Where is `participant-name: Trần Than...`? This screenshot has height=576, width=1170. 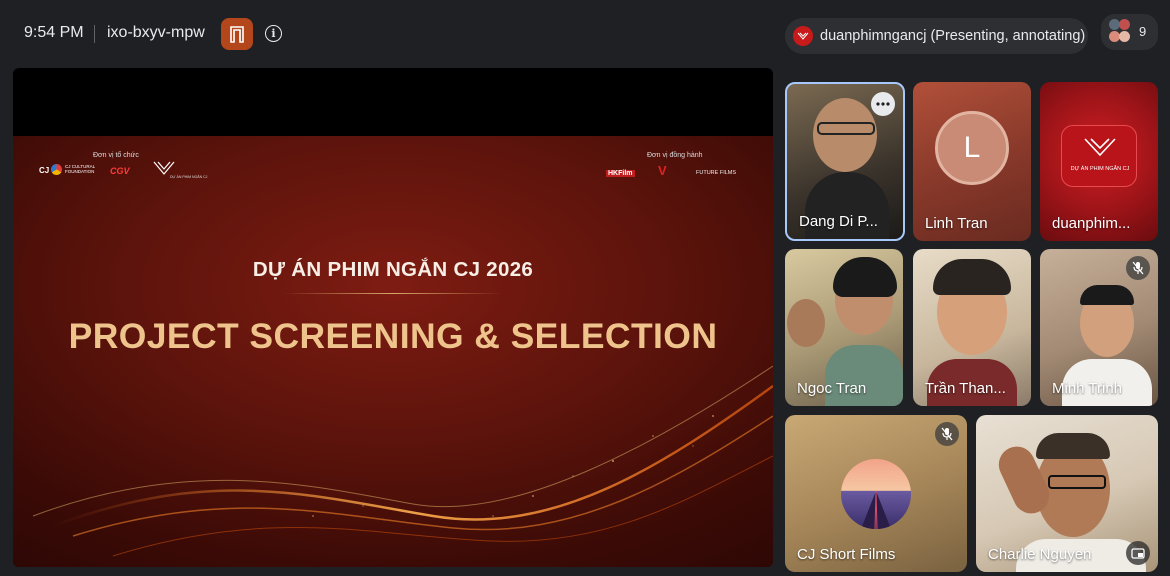
participant-name: Trần Than... is located at coordinates (965, 388).